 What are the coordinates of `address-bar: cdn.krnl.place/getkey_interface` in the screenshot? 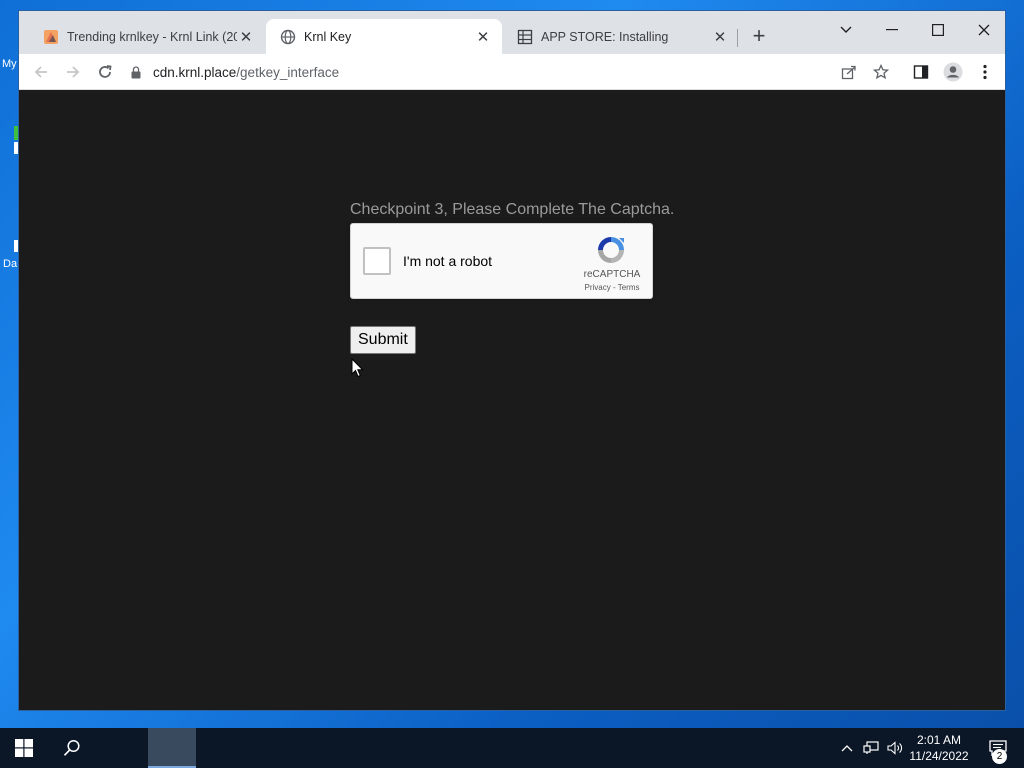 It's located at (509, 72).